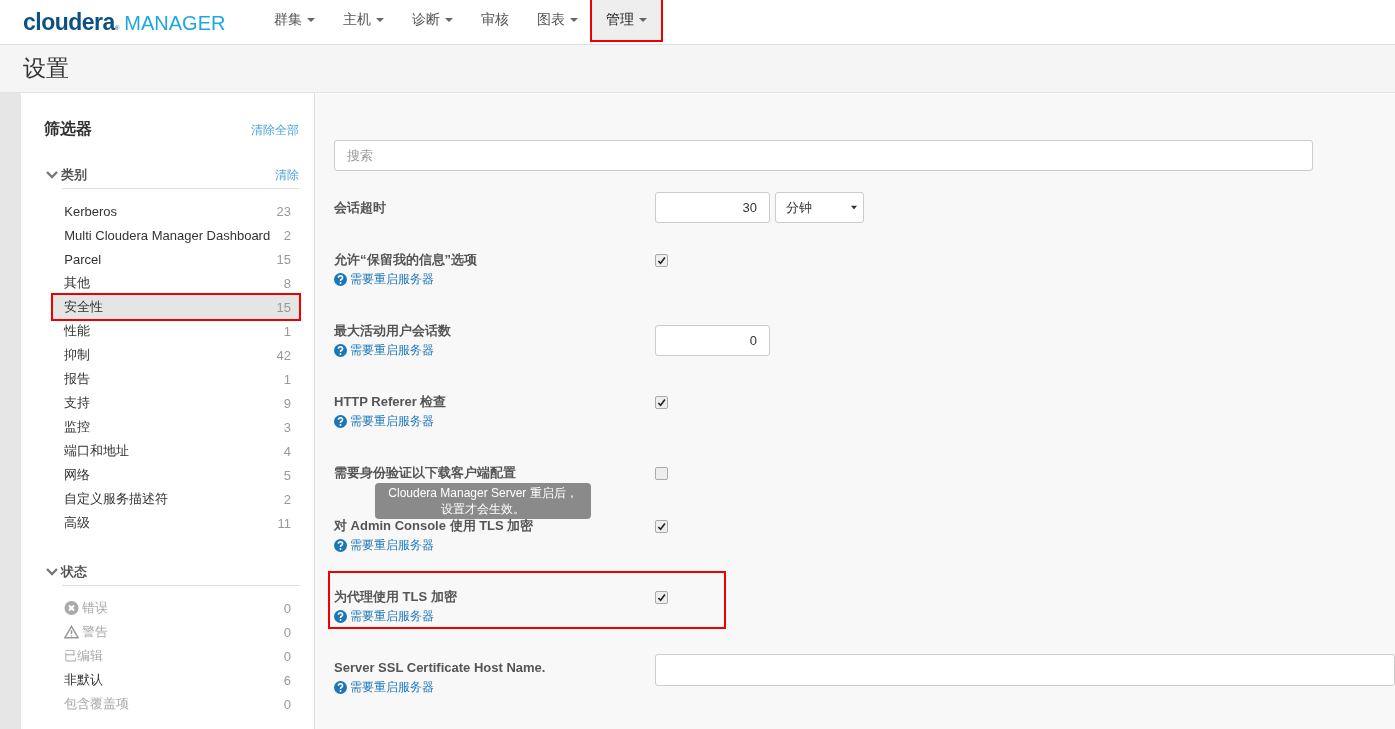 The height and width of the screenshot is (729, 1395). I want to click on filter-count: 3, so click(287, 427).